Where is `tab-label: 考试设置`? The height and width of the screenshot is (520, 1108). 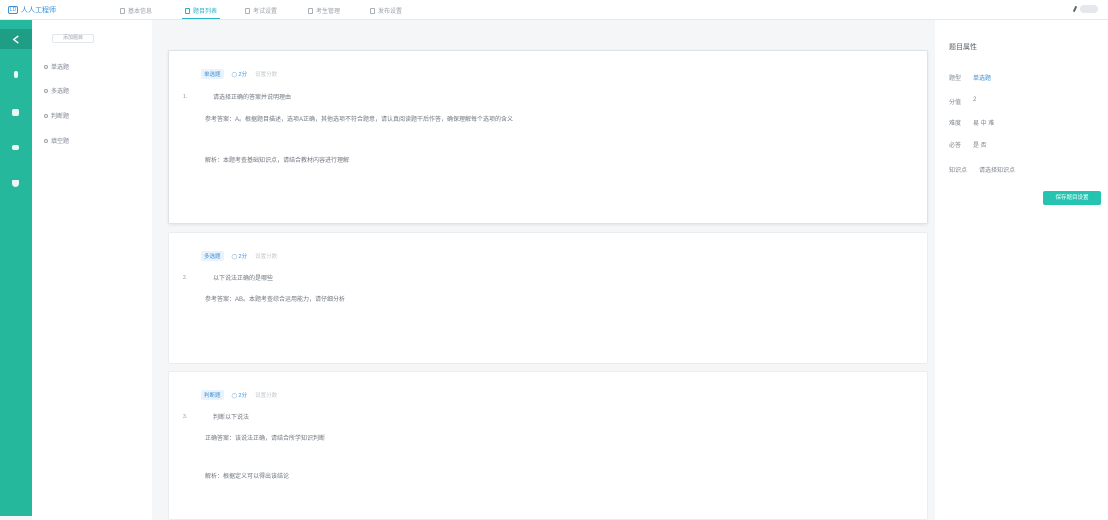
tab-label: 考试设置 is located at coordinates (265, 12).